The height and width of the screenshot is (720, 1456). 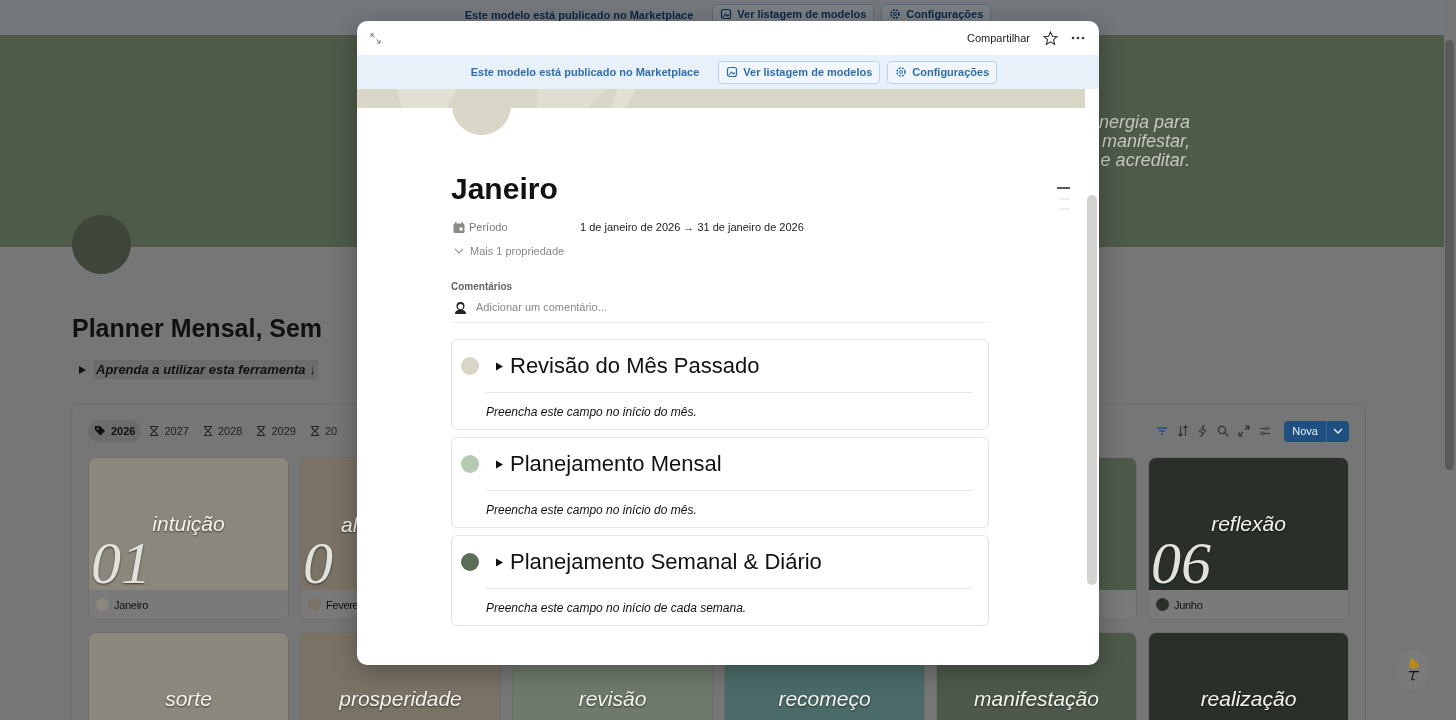 I want to click on view-tab: 2026, so click(x=115, y=431).